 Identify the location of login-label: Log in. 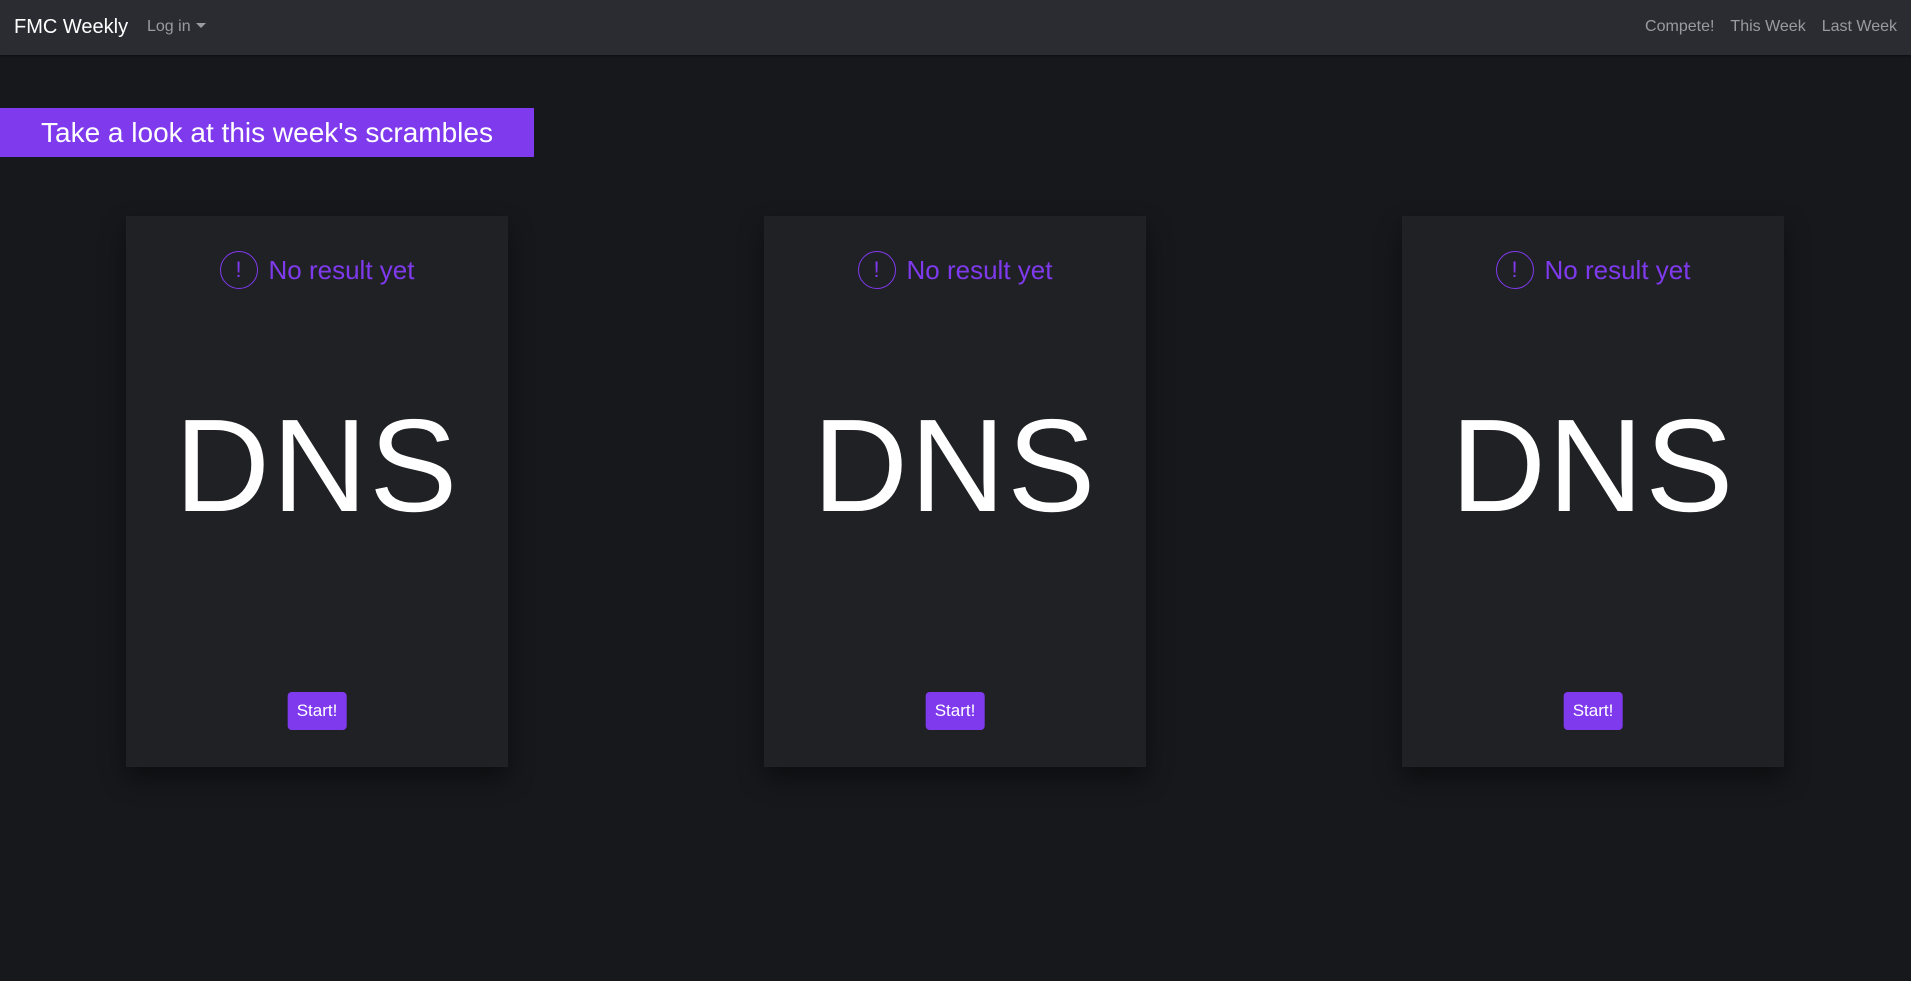
(169, 26).